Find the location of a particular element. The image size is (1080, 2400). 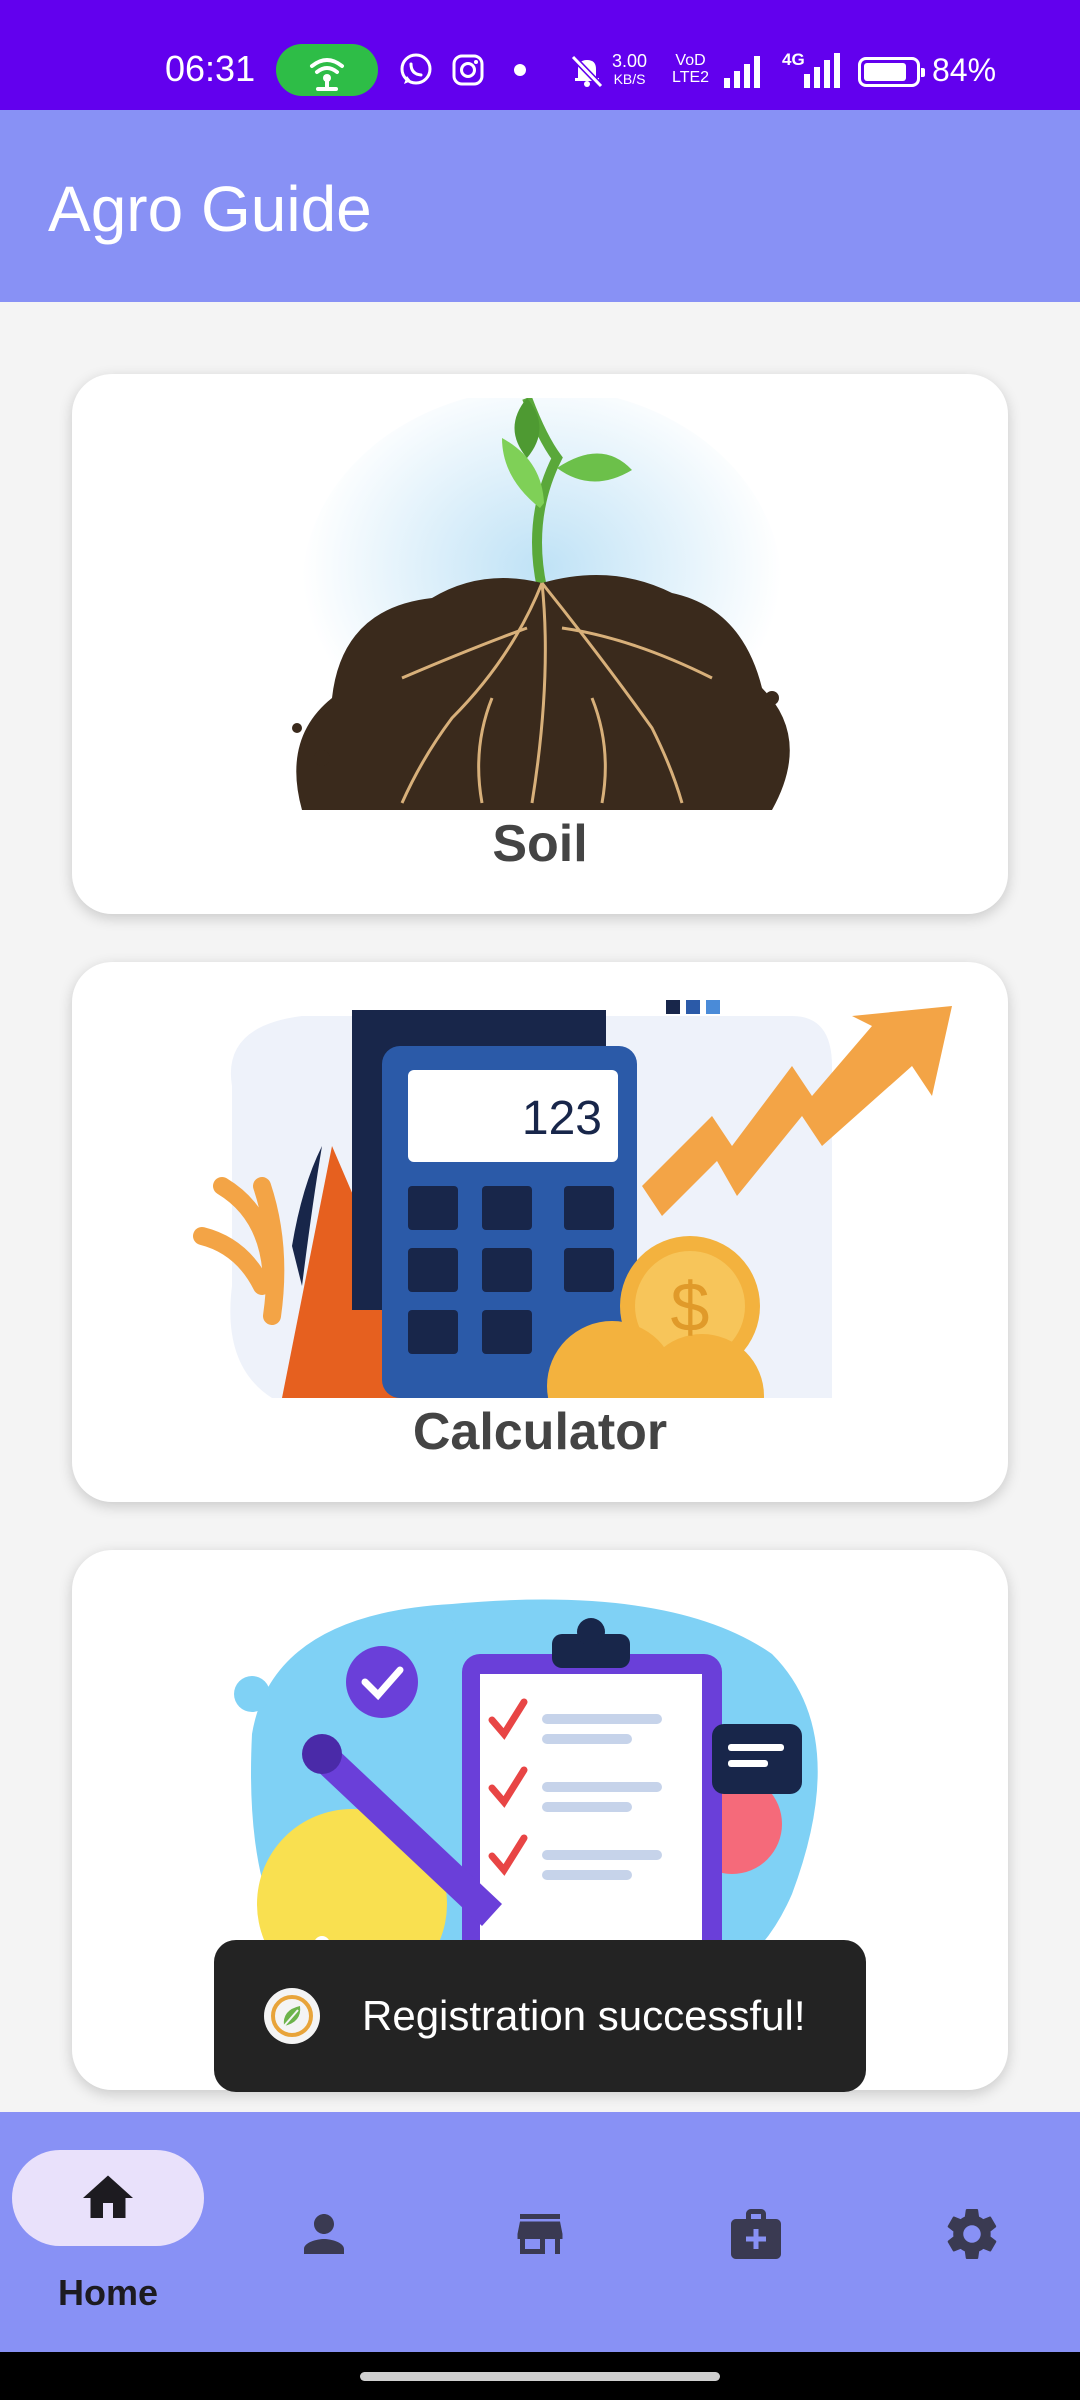

nav-item-settings is located at coordinates (972, 2232).